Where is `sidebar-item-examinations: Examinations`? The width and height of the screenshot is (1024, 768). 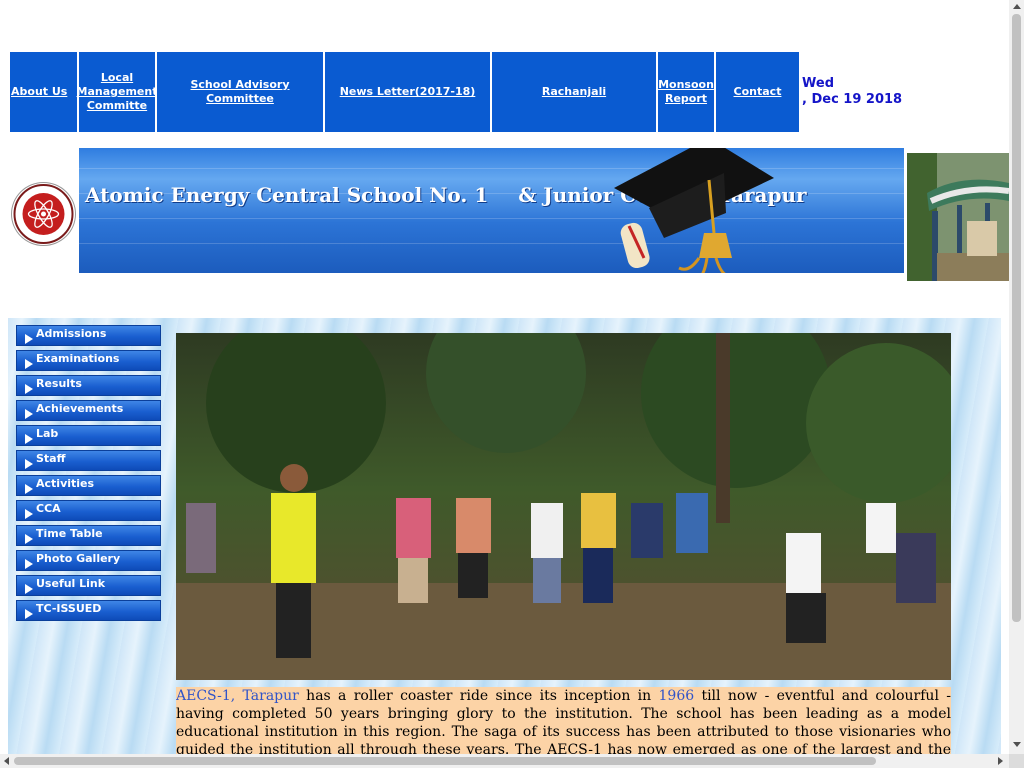
sidebar-item-examinations: Examinations is located at coordinates (88, 360).